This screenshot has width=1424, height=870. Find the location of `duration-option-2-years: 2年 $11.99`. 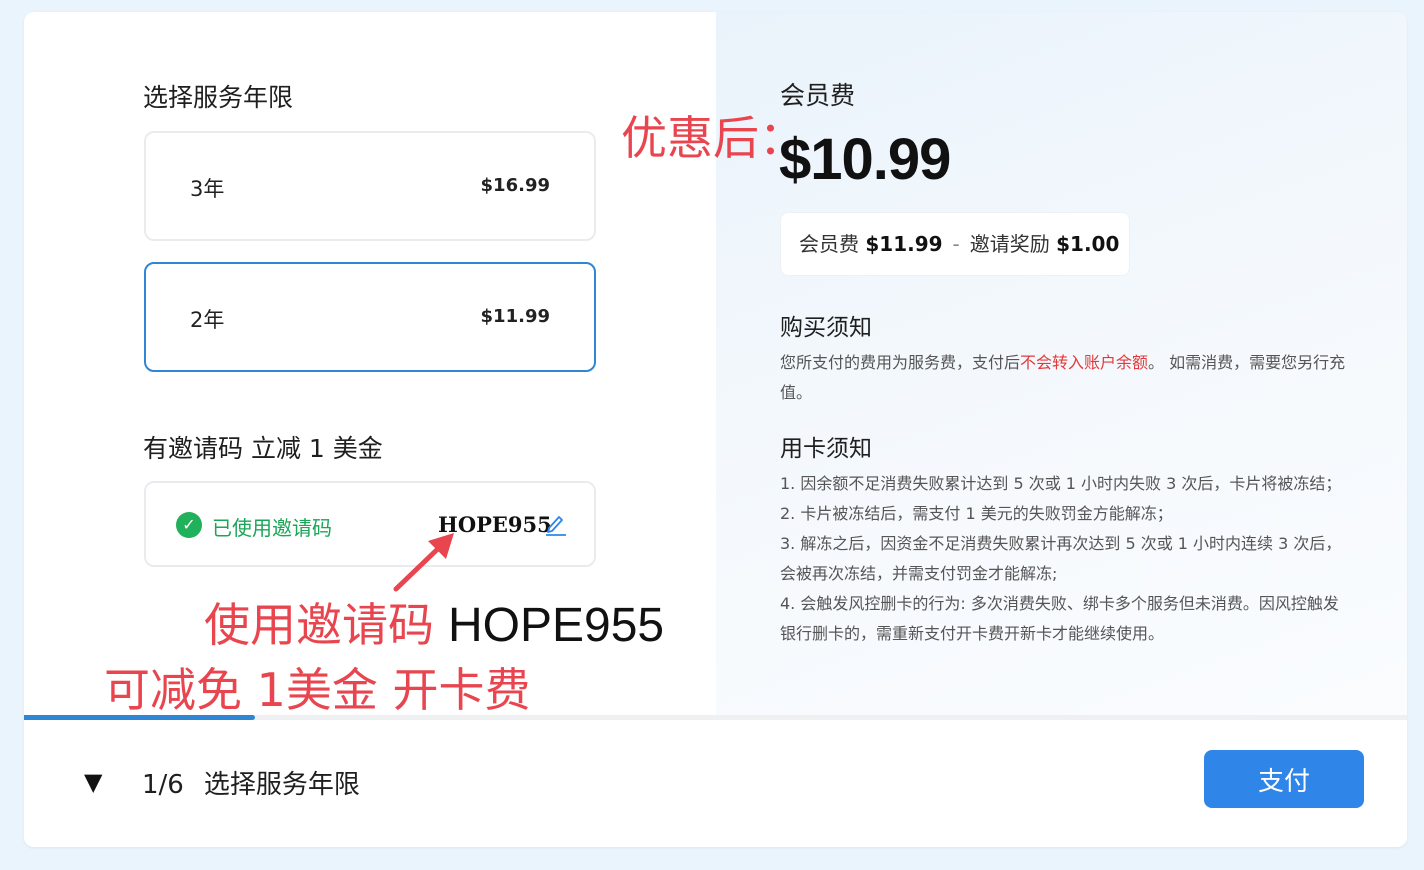

duration-option-2-years: 2年 $11.99 is located at coordinates (370, 317).